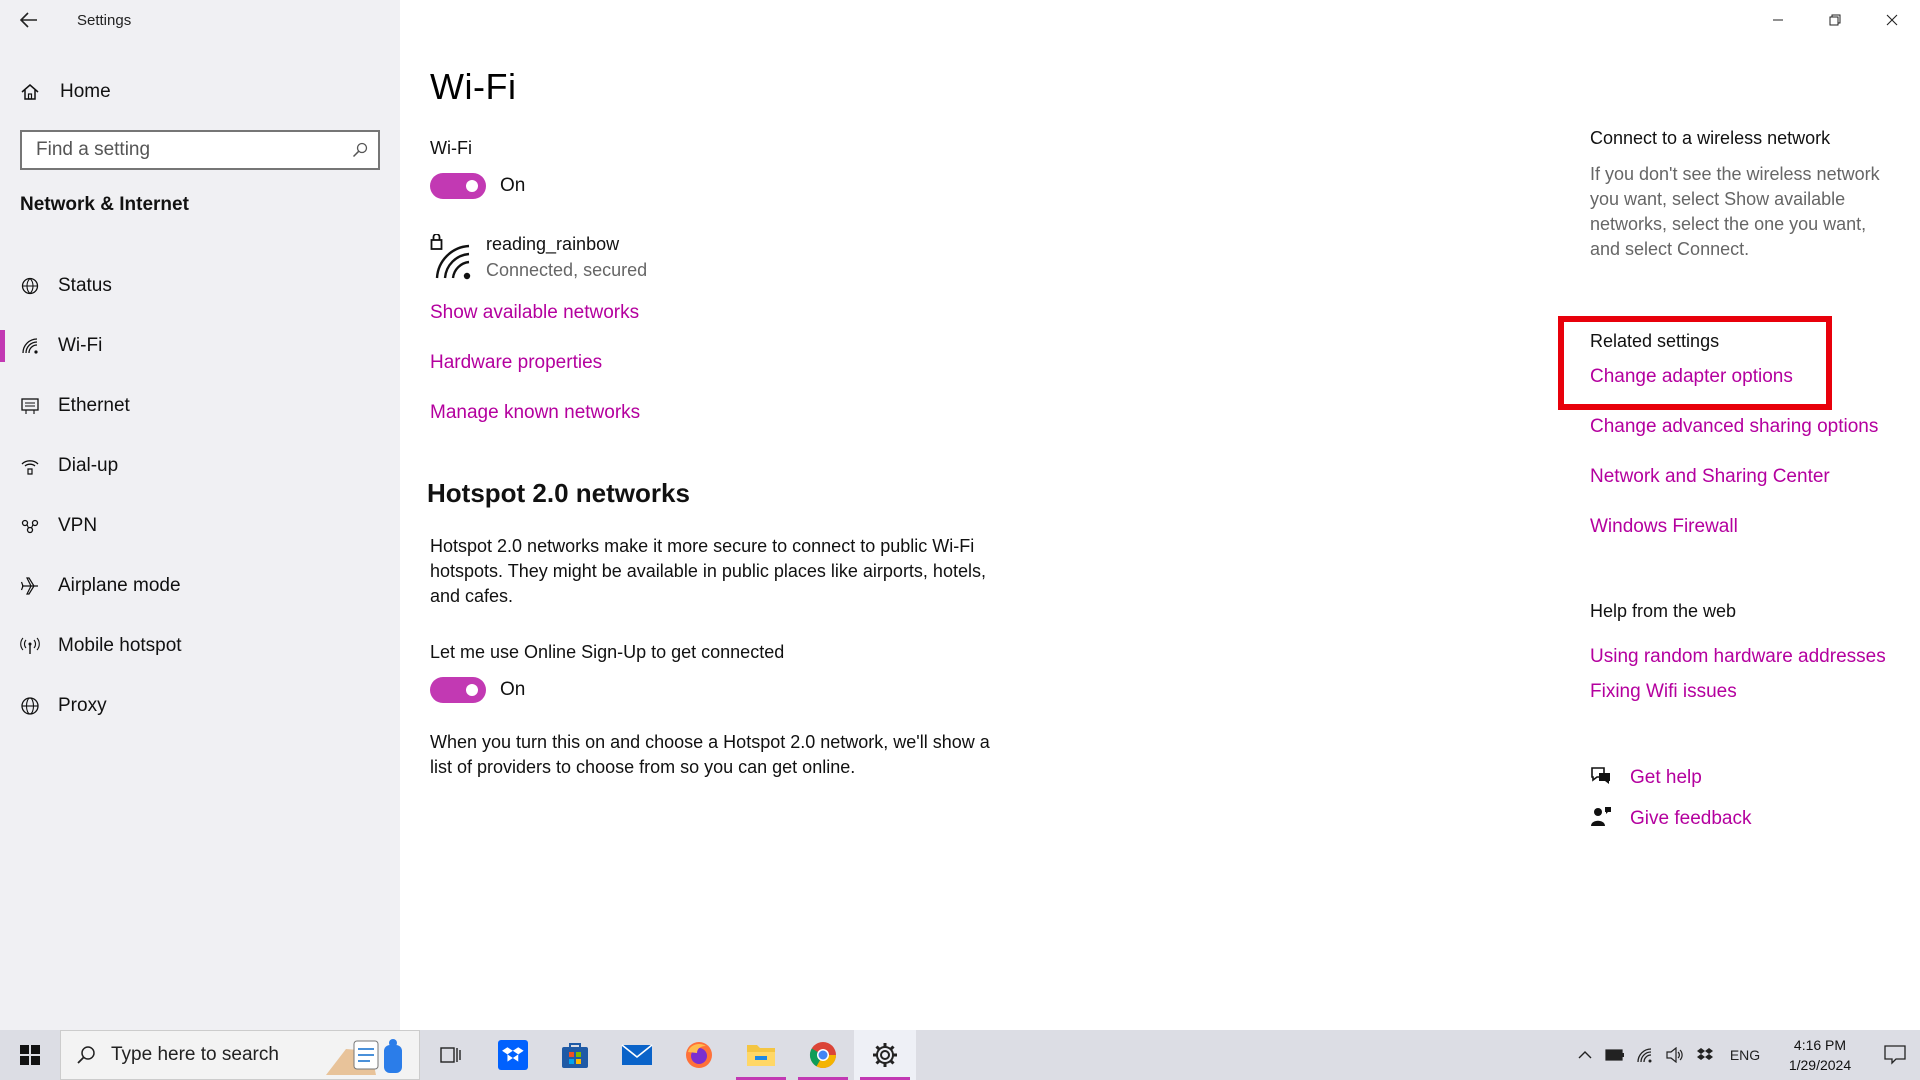 This screenshot has height=1080, width=1920. I want to click on speaker-icon, so click(1674, 1055).